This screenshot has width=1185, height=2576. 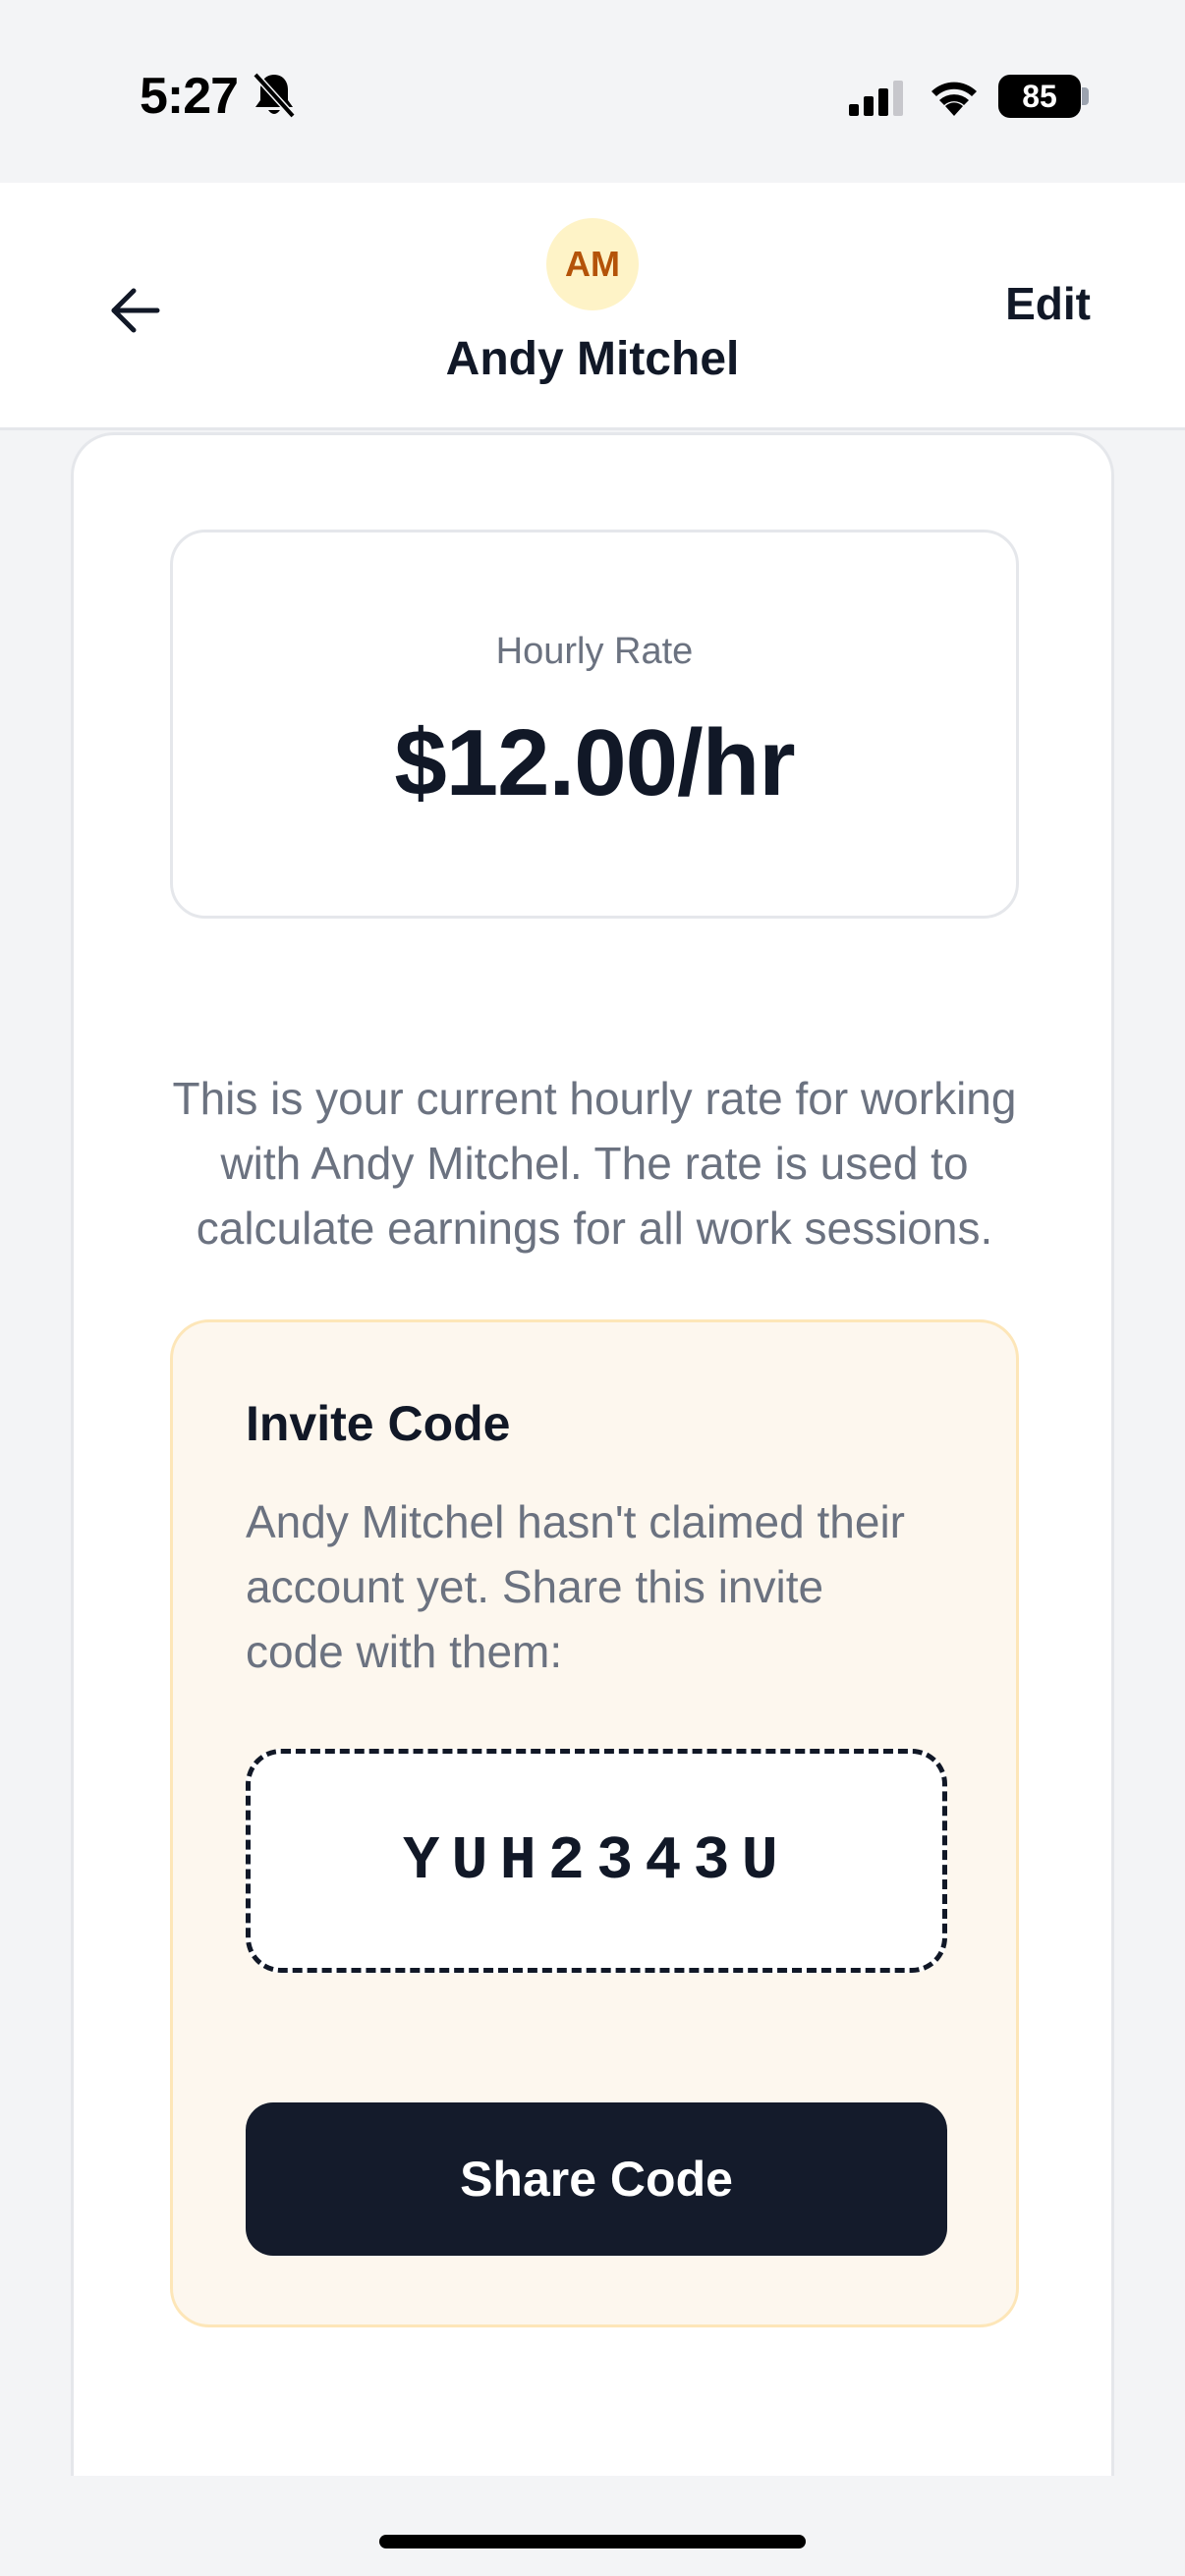 I want to click on invite-code-value: YUH2343U, so click(x=596, y=1860).